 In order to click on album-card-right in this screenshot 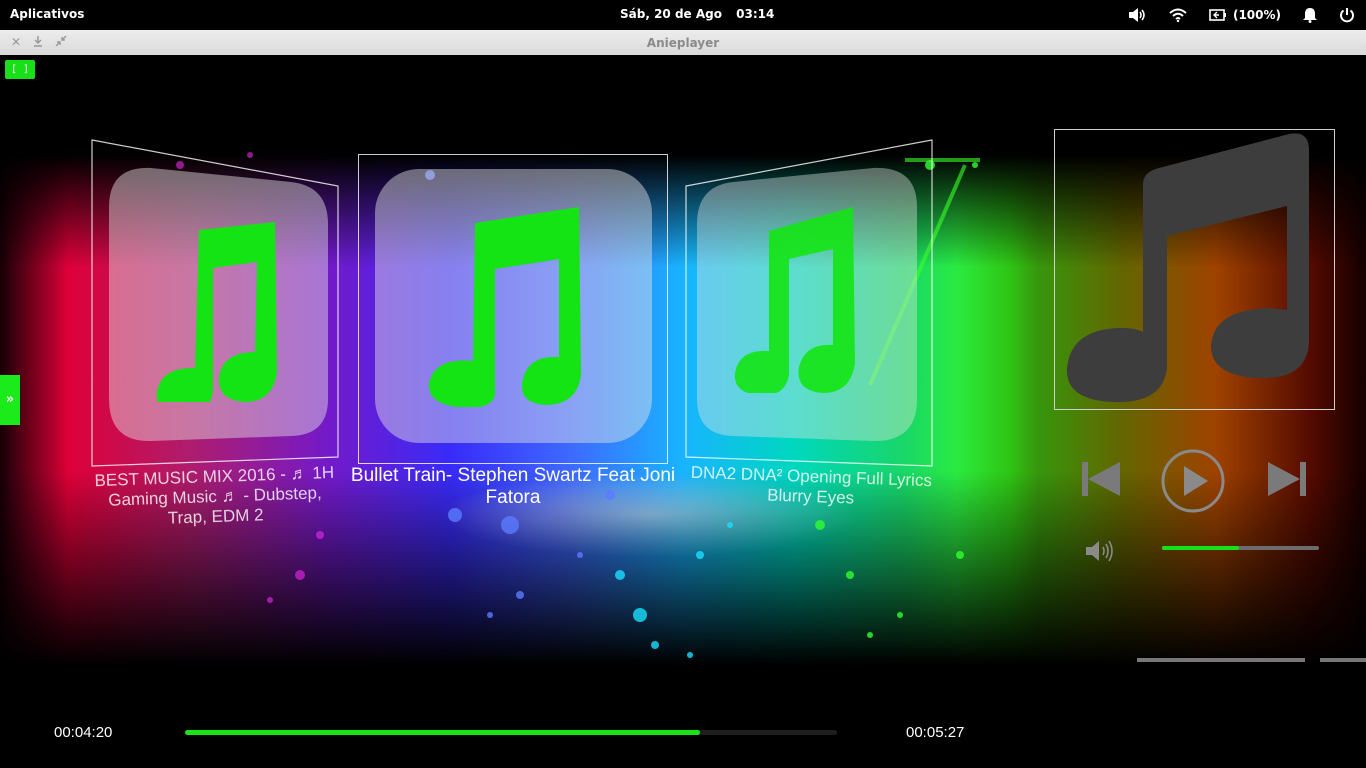, I will do `click(809, 303)`.